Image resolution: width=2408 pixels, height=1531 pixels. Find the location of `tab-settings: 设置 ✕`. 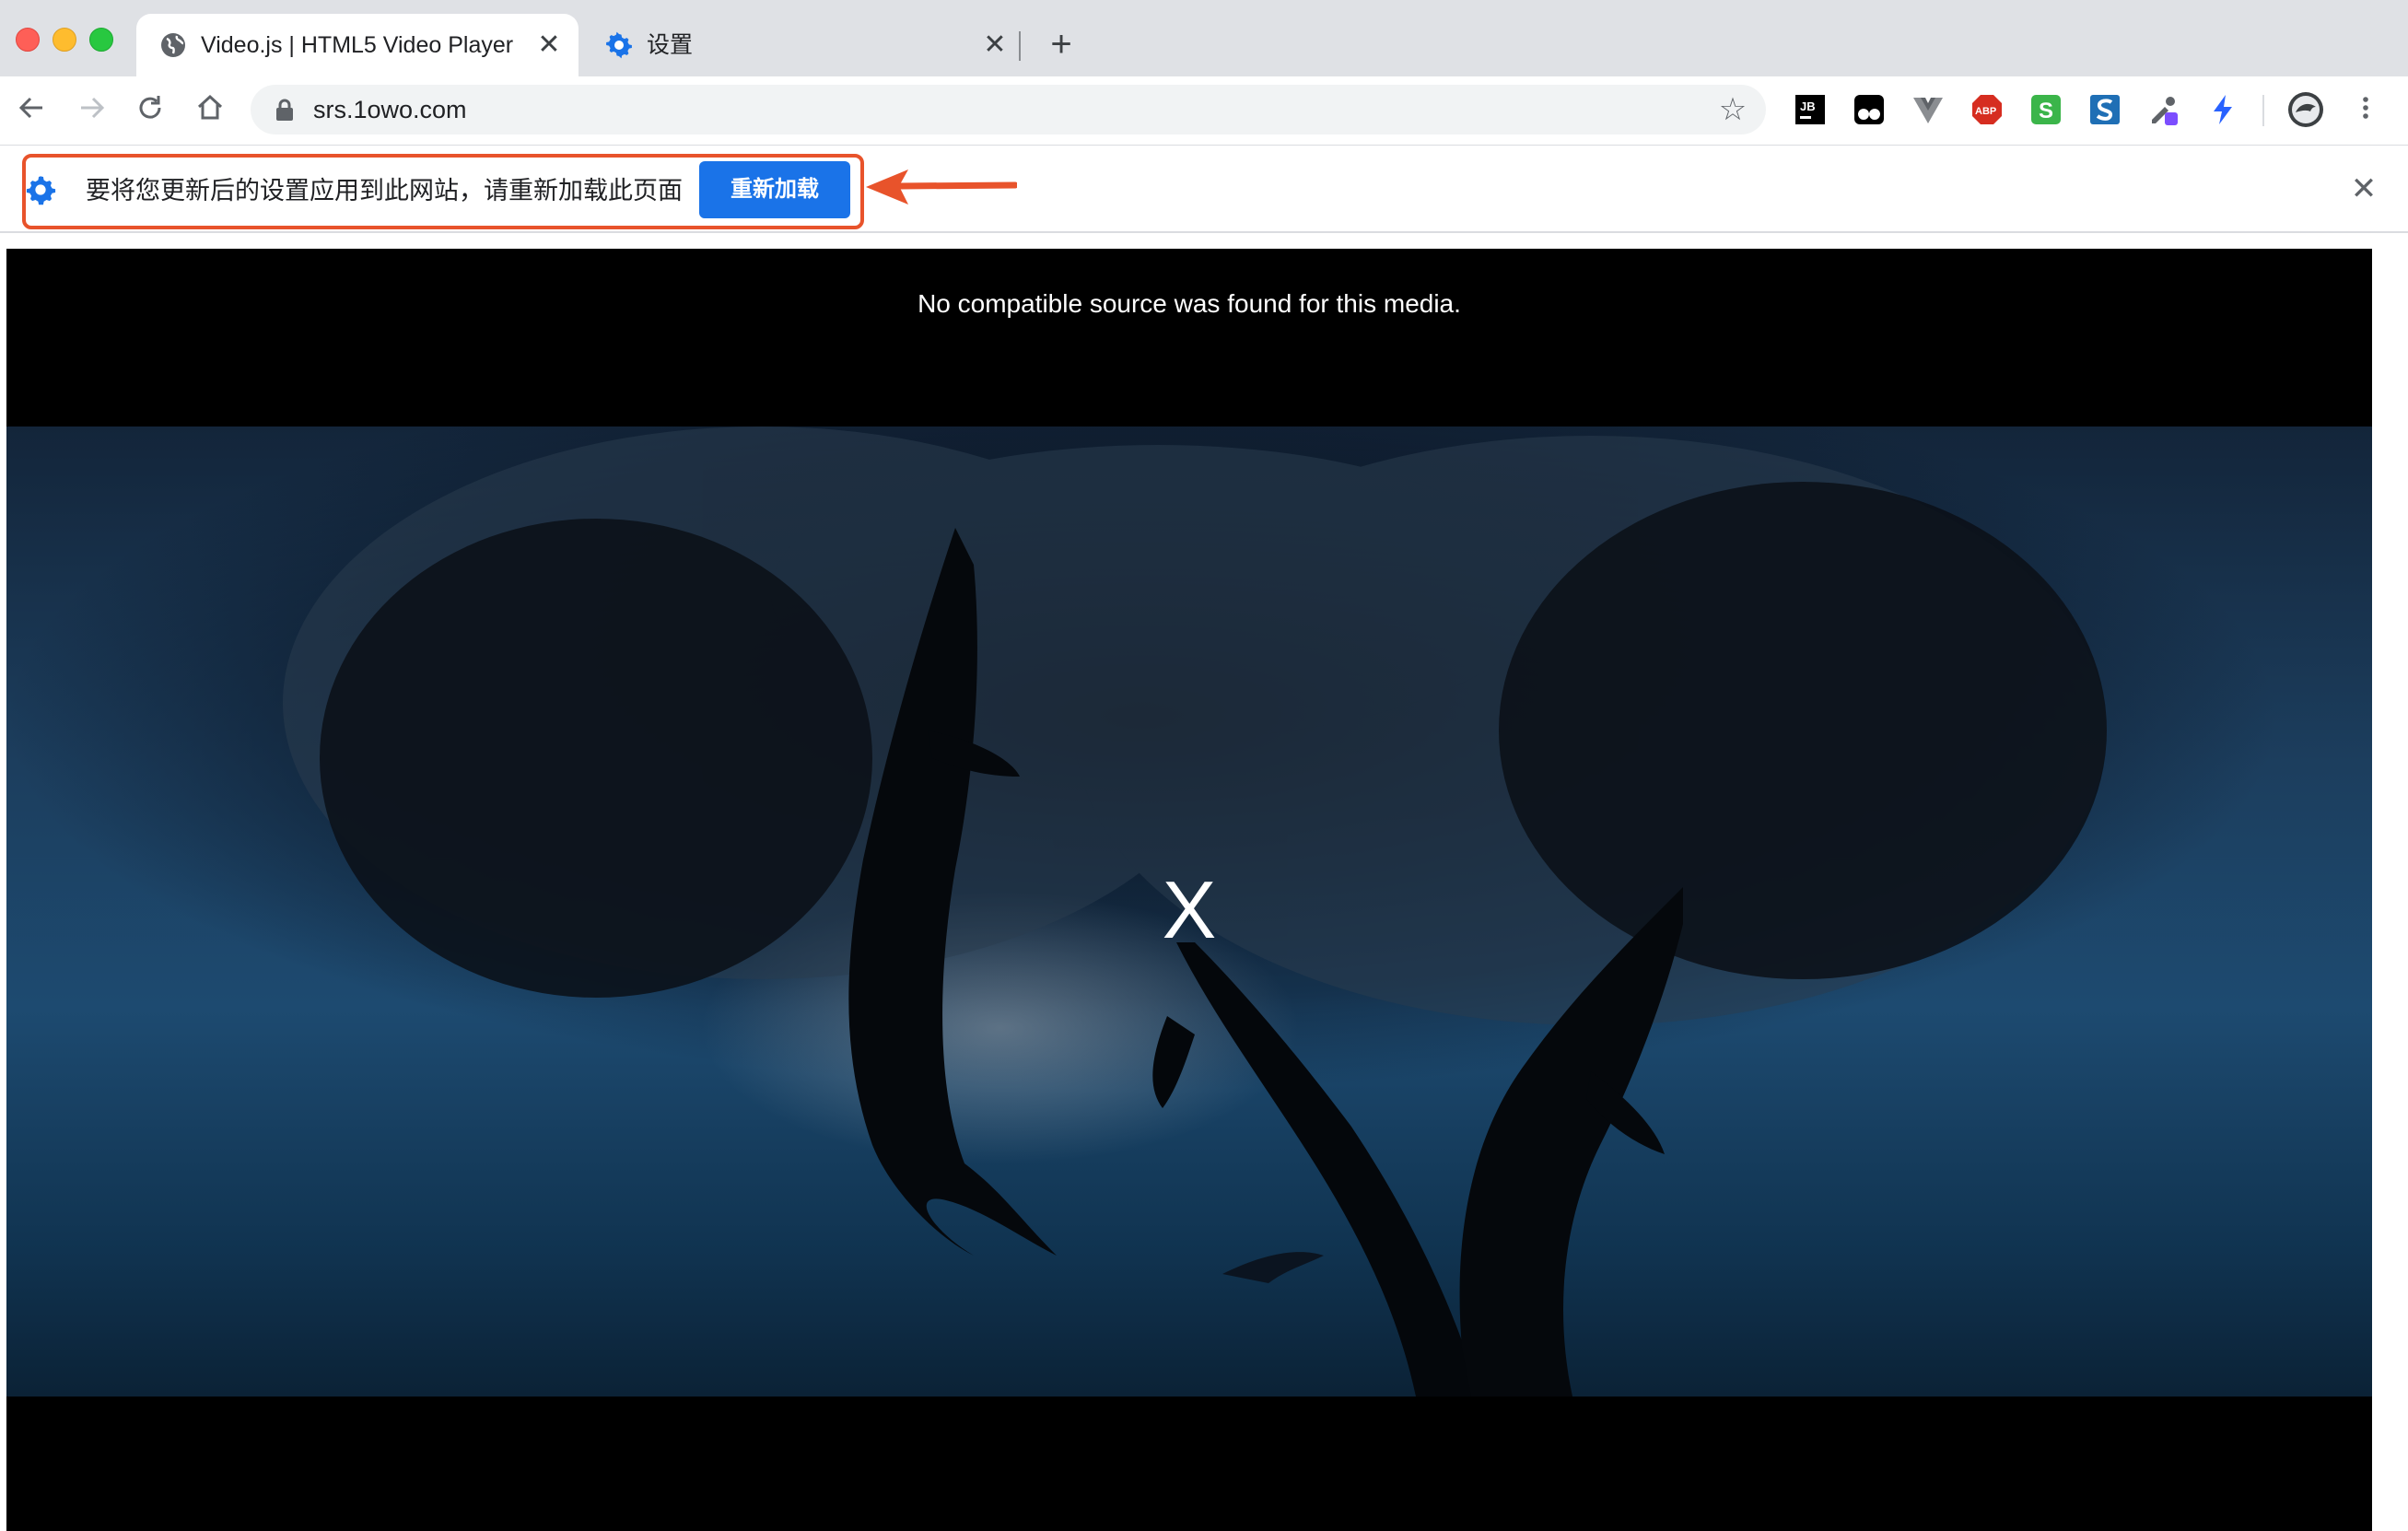

tab-settings: 设置 ✕ is located at coordinates (803, 45).